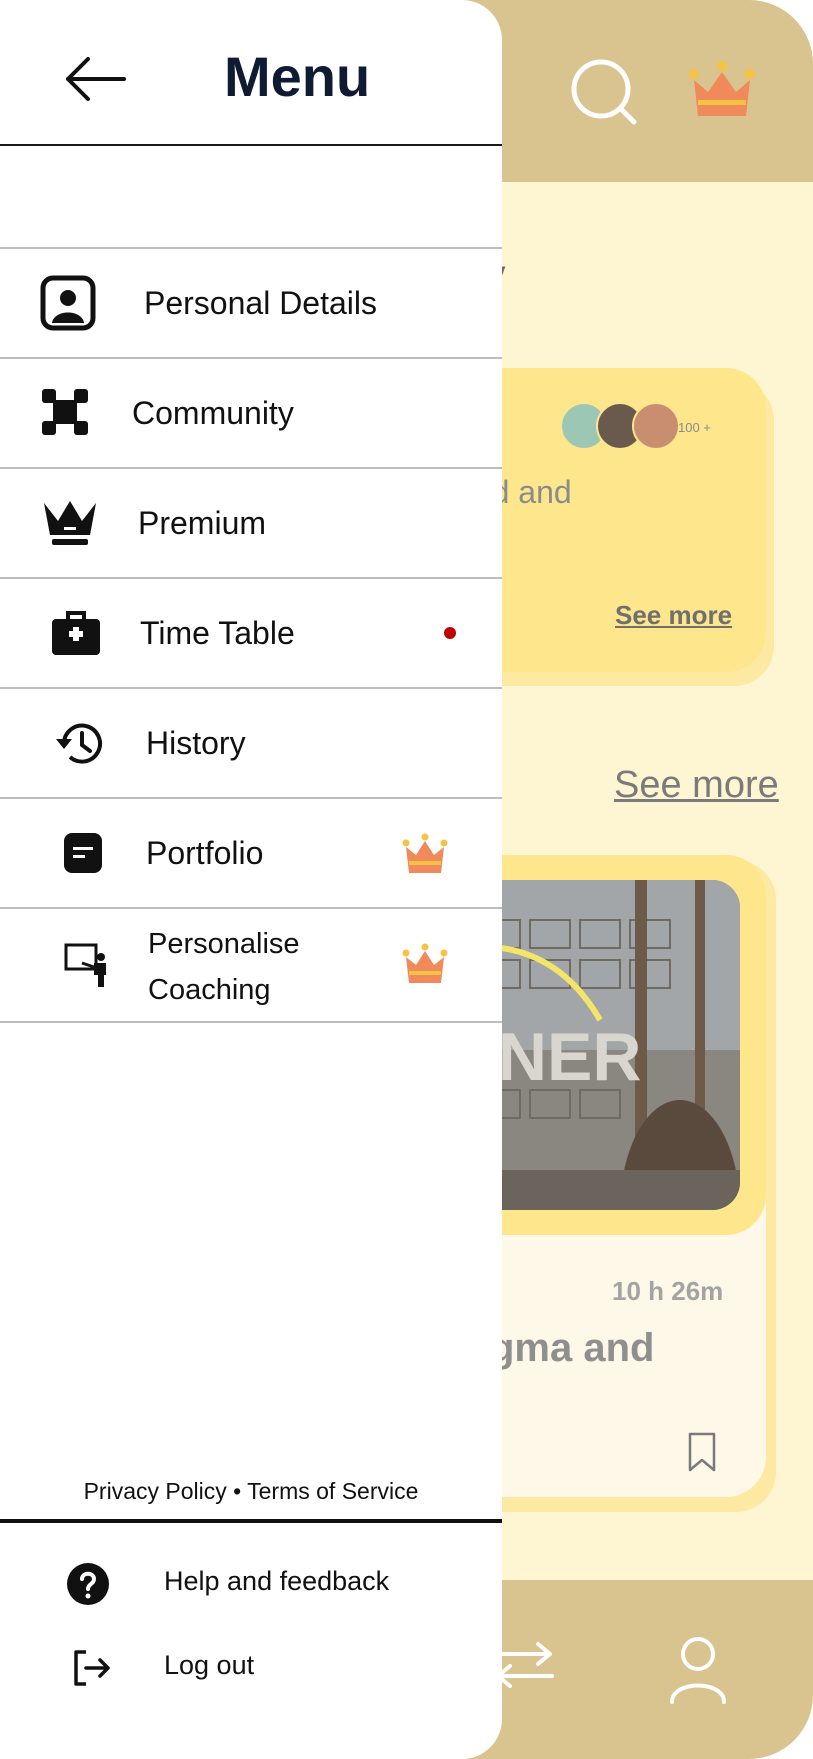 Image resolution: width=813 pixels, height=1759 pixels. What do you see at coordinates (65, 412) in the screenshot?
I see `community-icon` at bounding box center [65, 412].